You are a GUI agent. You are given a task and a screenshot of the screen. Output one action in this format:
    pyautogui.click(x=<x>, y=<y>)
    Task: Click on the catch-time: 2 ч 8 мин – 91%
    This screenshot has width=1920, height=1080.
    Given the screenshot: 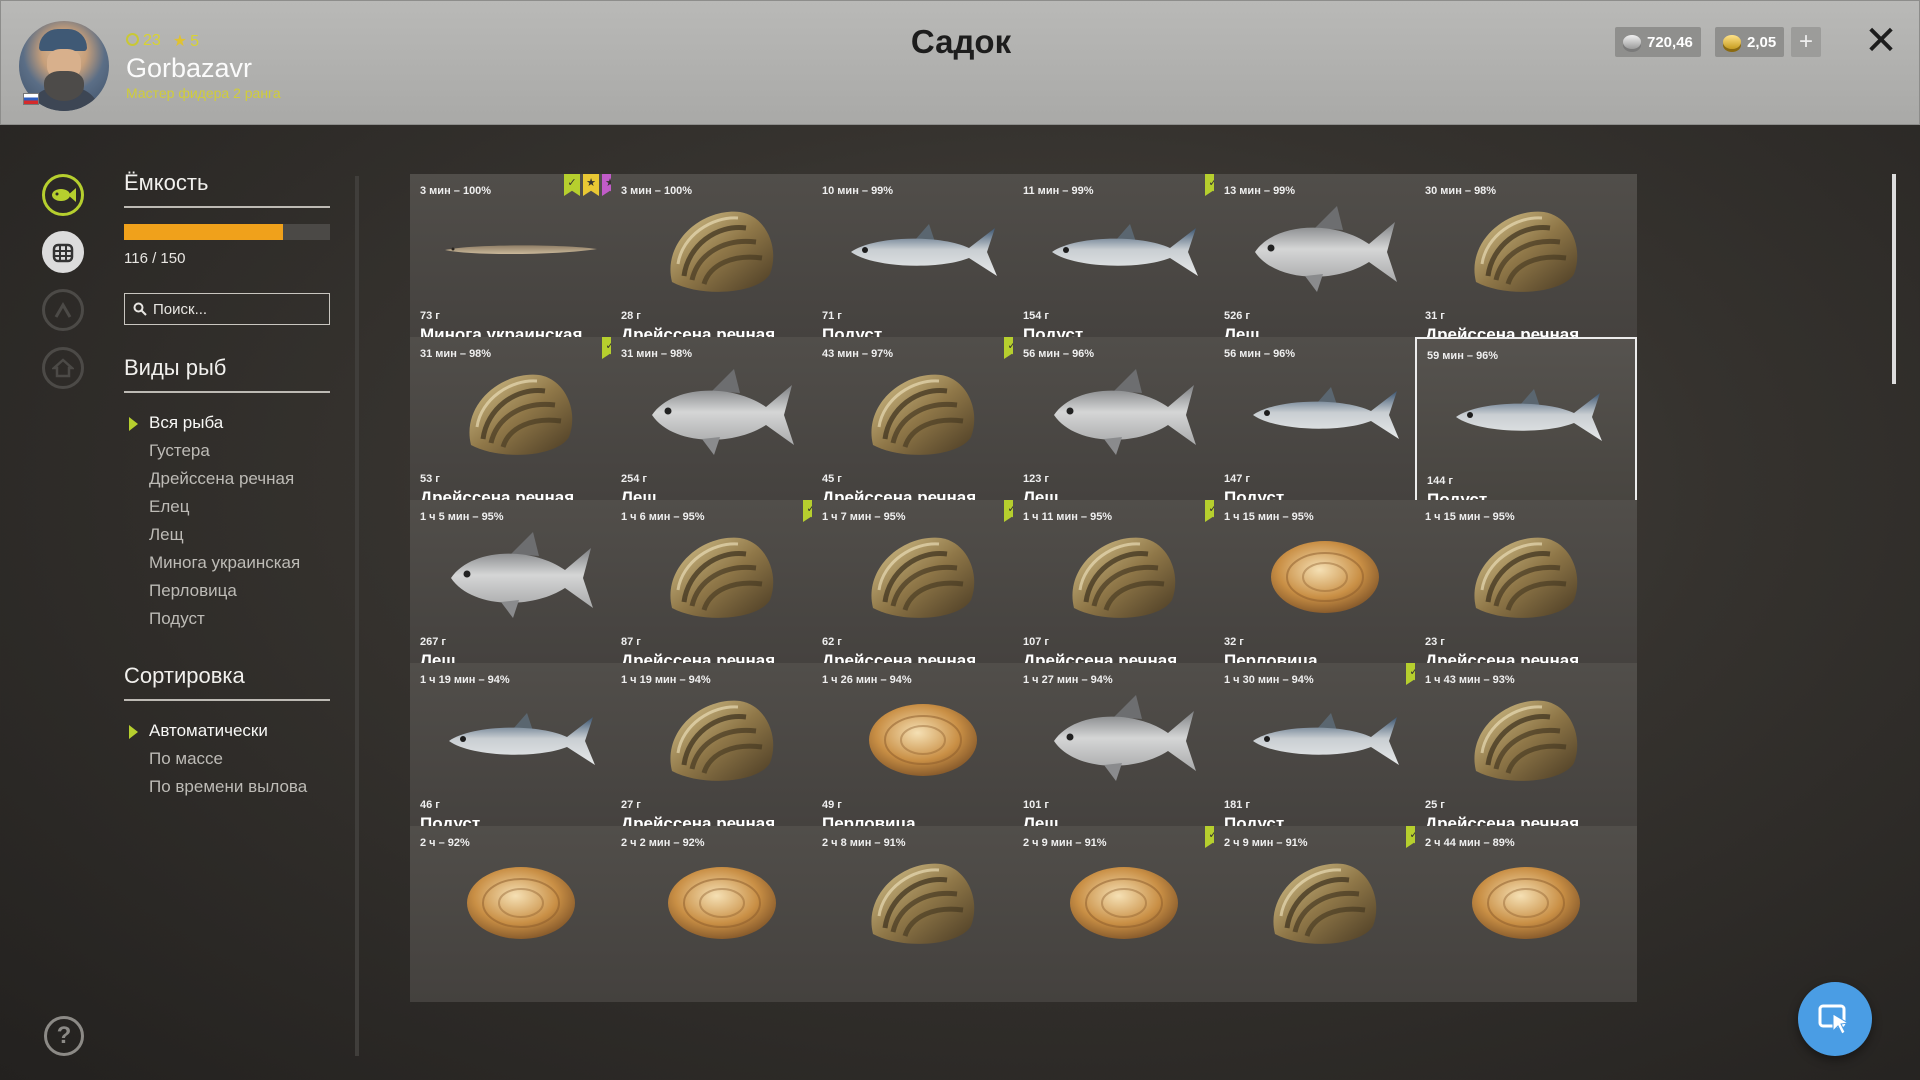 What is the action you would take?
    pyautogui.click(x=864, y=843)
    